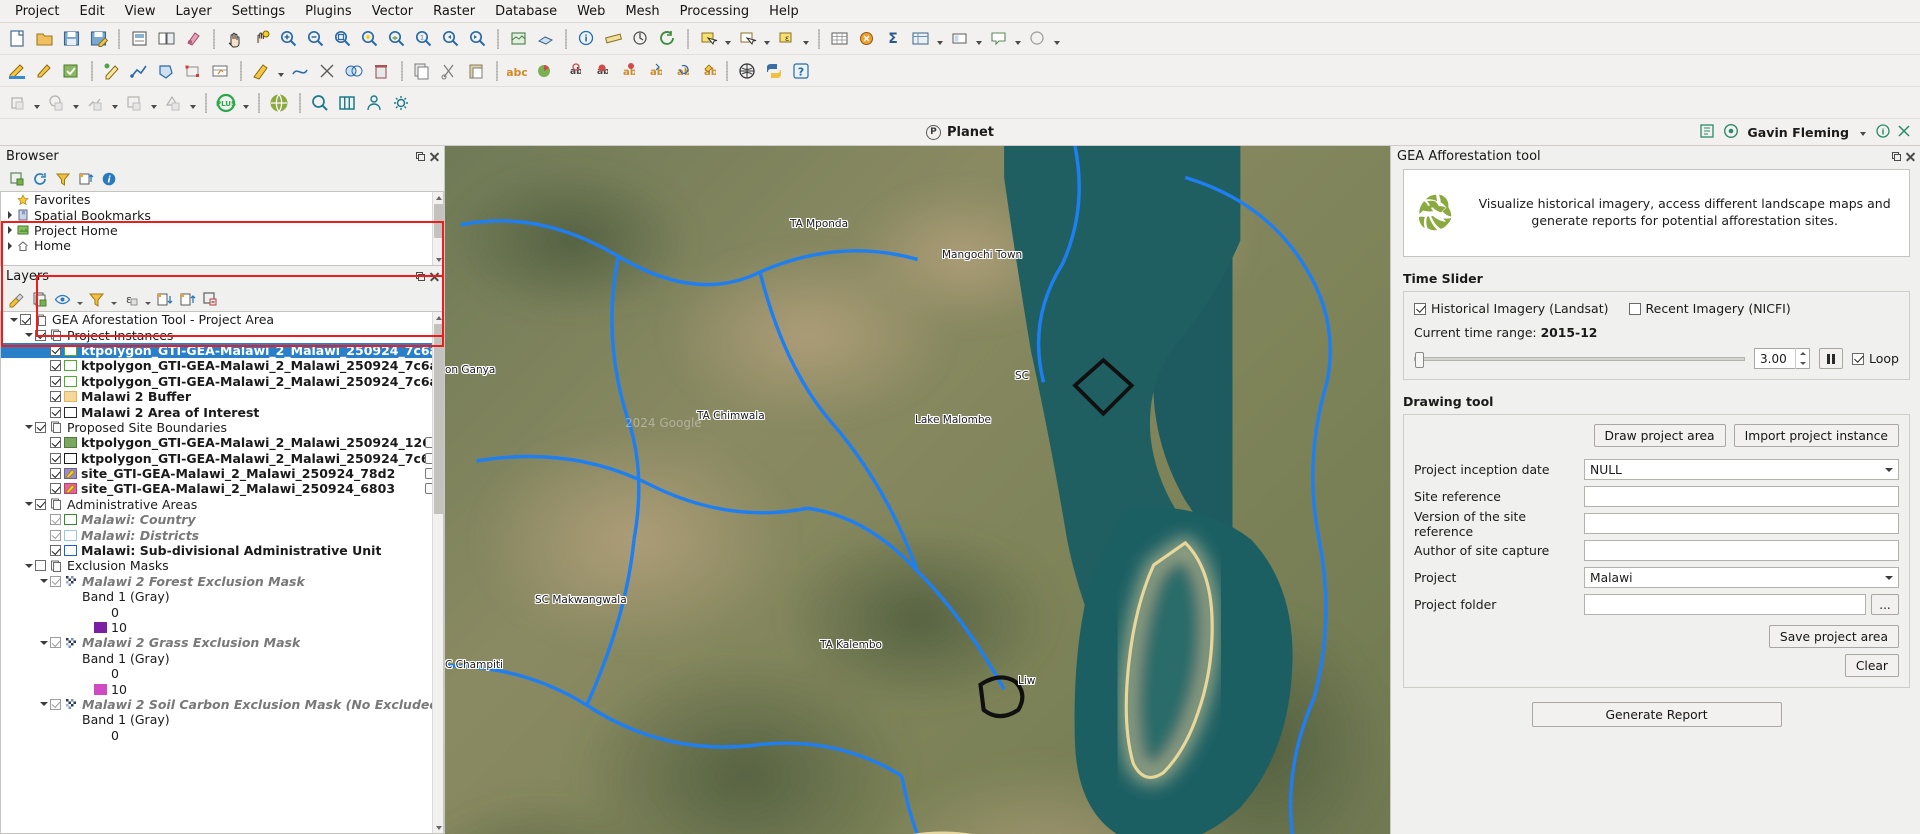 This screenshot has width=1920, height=834. What do you see at coordinates (1037, 39) in the screenshot?
I see `bookmarks-button` at bounding box center [1037, 39].